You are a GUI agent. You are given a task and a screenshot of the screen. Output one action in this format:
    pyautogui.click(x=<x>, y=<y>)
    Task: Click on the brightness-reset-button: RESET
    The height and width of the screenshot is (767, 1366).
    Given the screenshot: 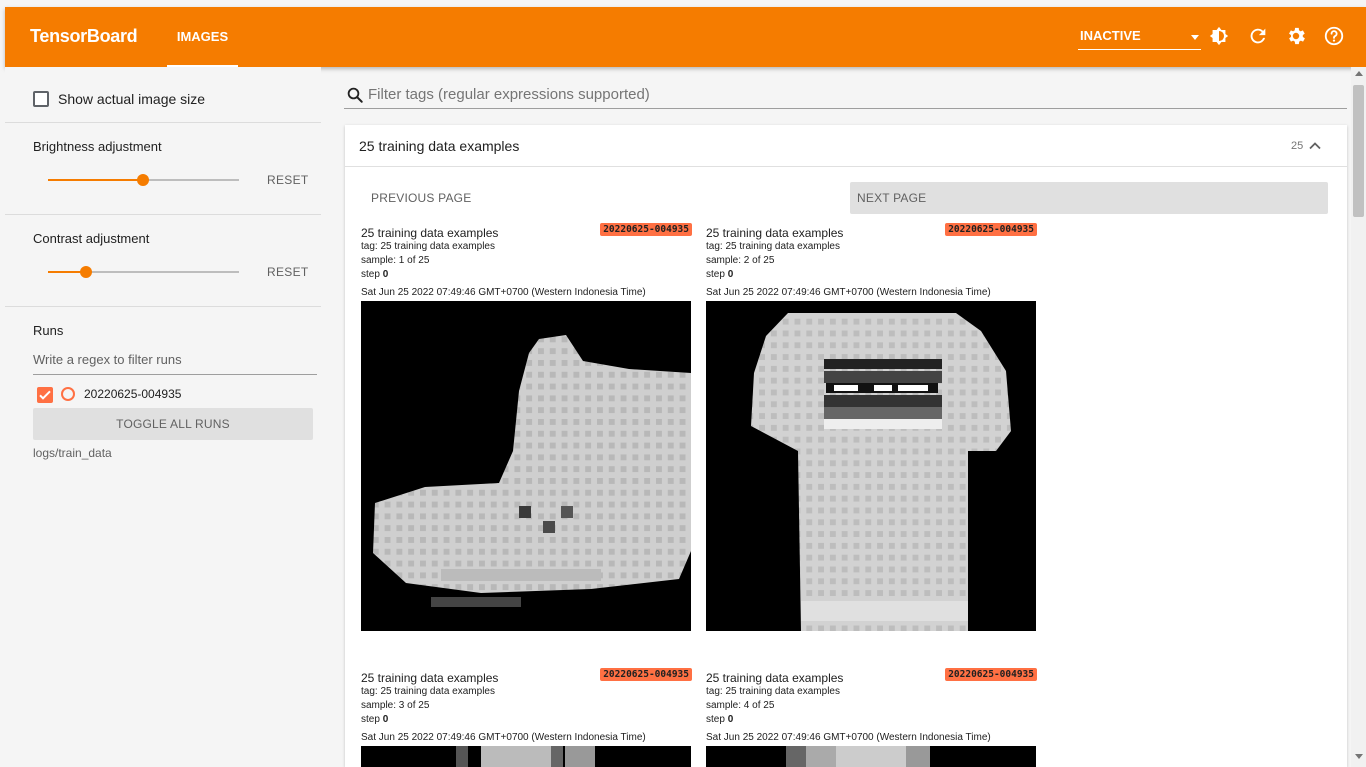 What is the action you would take?
    pyautogui.click(x=288, y=180)
    